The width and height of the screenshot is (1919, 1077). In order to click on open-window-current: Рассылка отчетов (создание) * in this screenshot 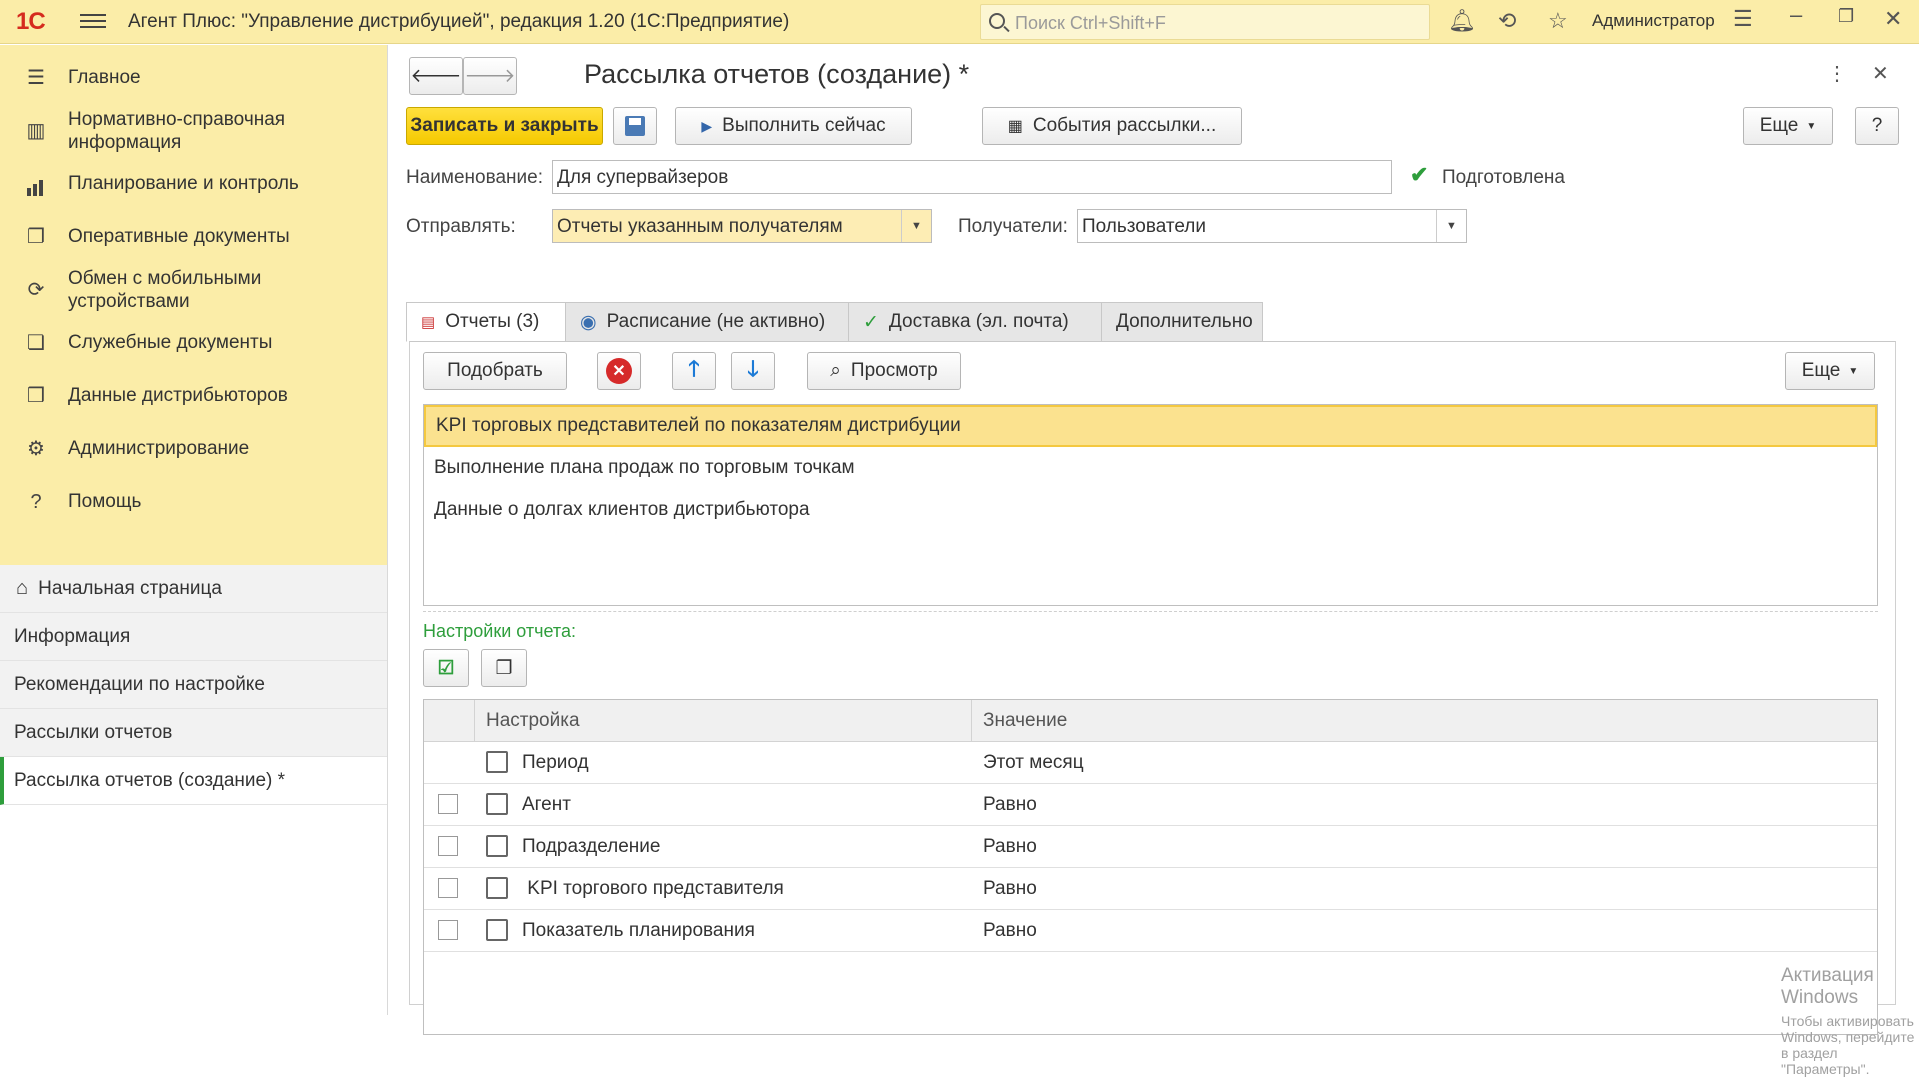, I will do `click(193, 781)`.